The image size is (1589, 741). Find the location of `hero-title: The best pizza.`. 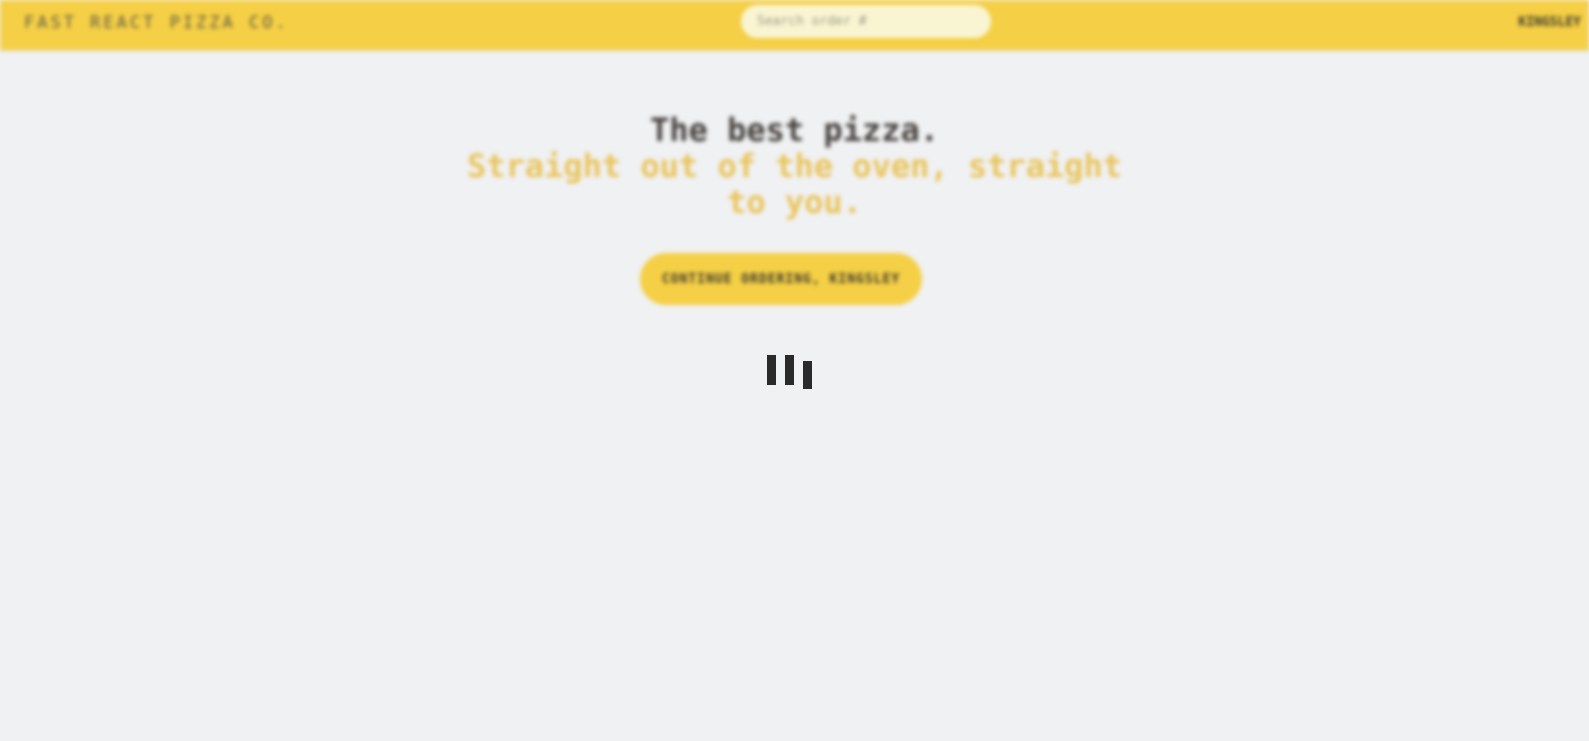

hero-title: The best pizza. is located at coordinates (794, 130).